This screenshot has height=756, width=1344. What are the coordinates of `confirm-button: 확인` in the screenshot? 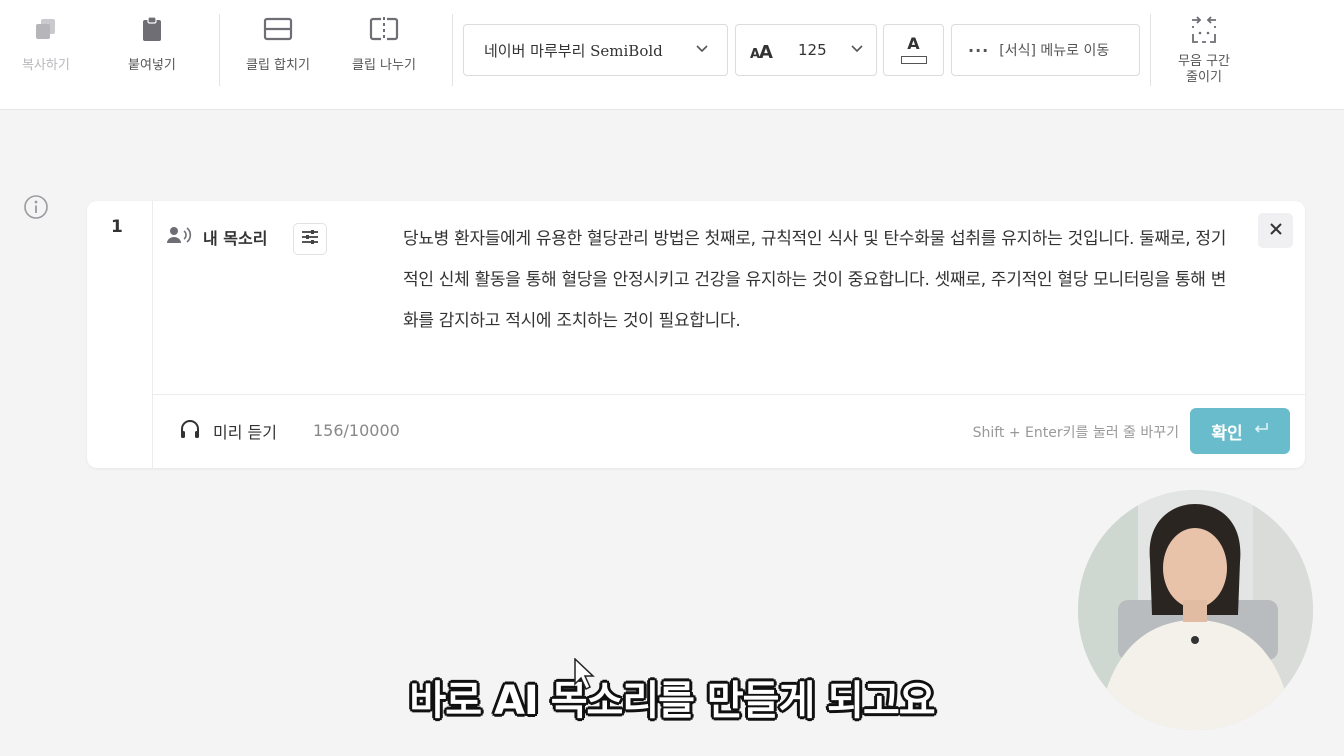 It's located at (1240, 431).